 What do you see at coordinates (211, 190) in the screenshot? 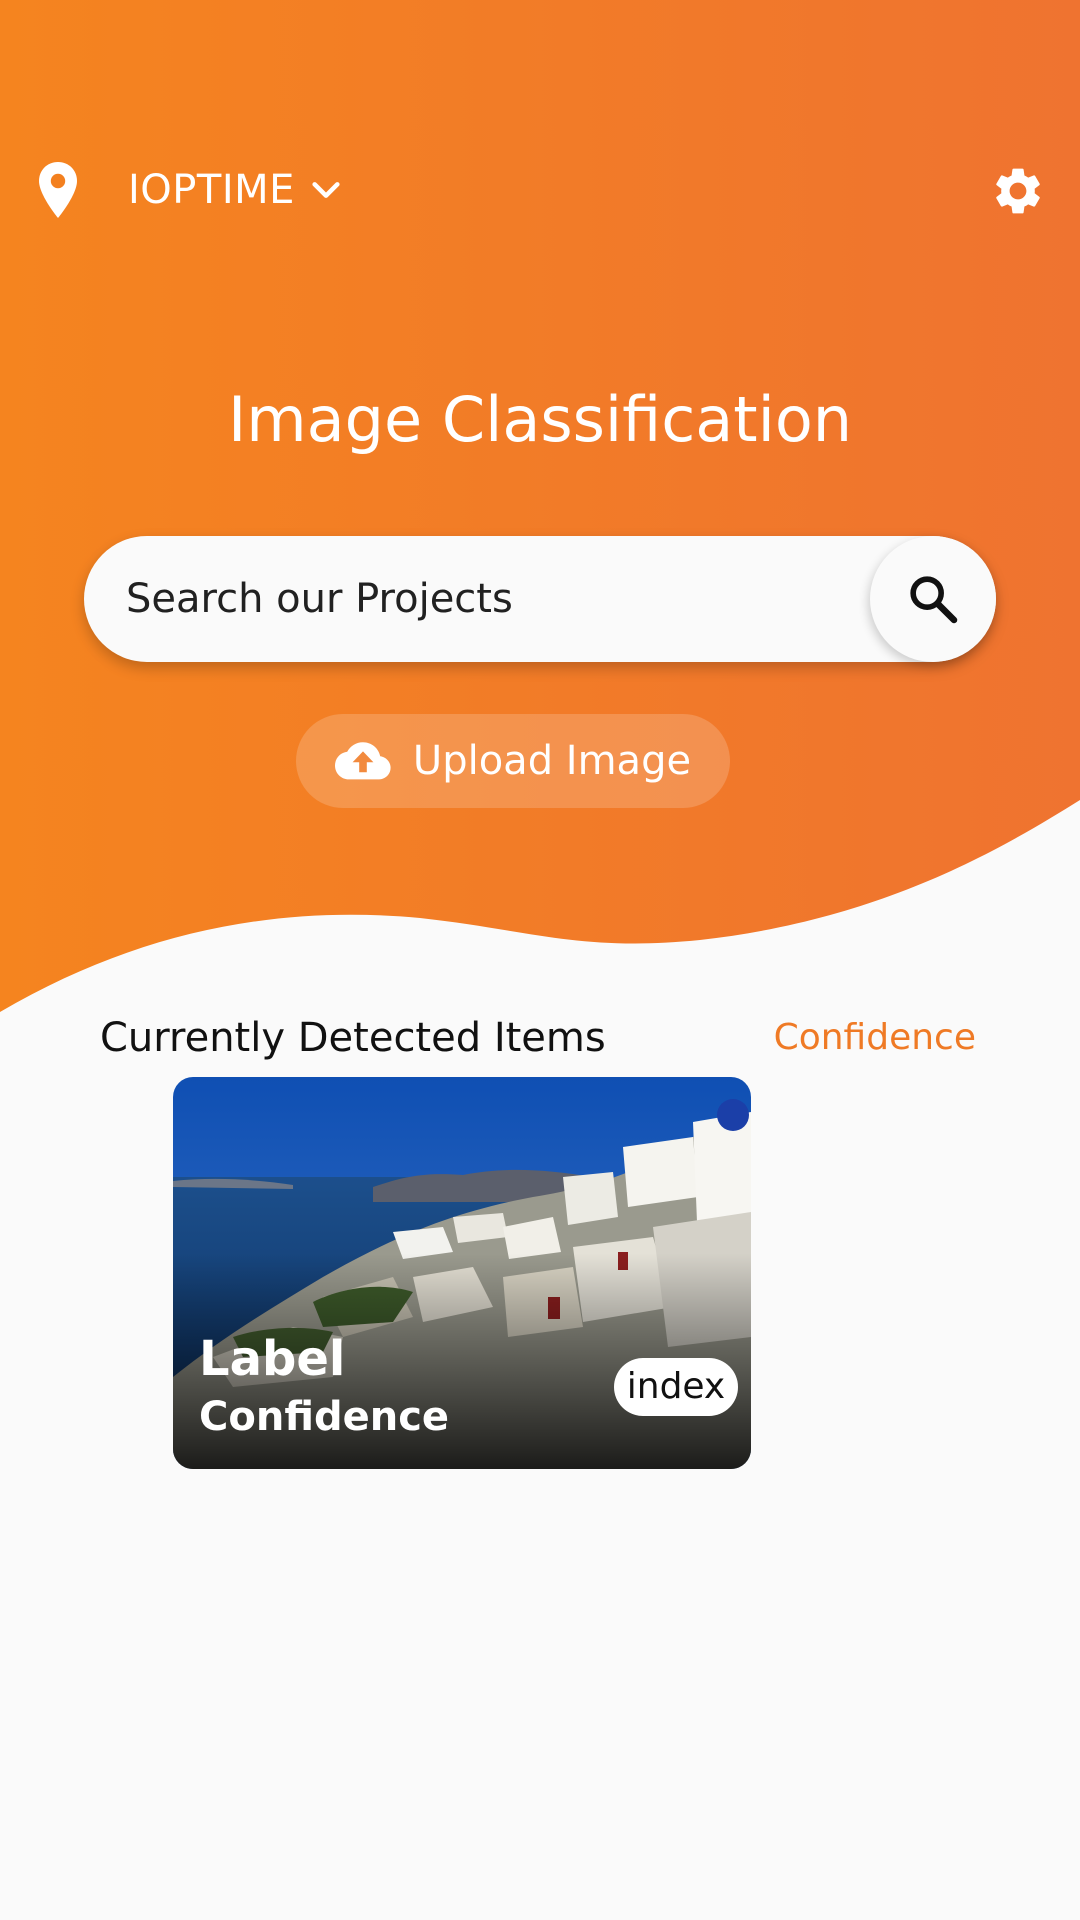
I see `location-label: IOPTIME` at bounding box center [211, 190].